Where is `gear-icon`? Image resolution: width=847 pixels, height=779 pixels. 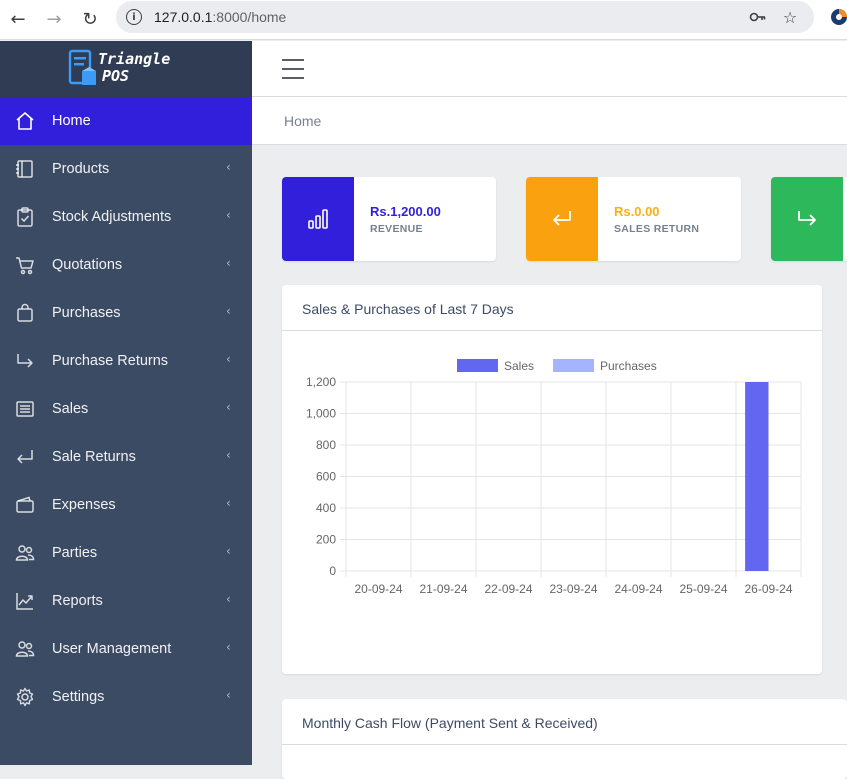
gear-icon is located at coordinates (25, 697).